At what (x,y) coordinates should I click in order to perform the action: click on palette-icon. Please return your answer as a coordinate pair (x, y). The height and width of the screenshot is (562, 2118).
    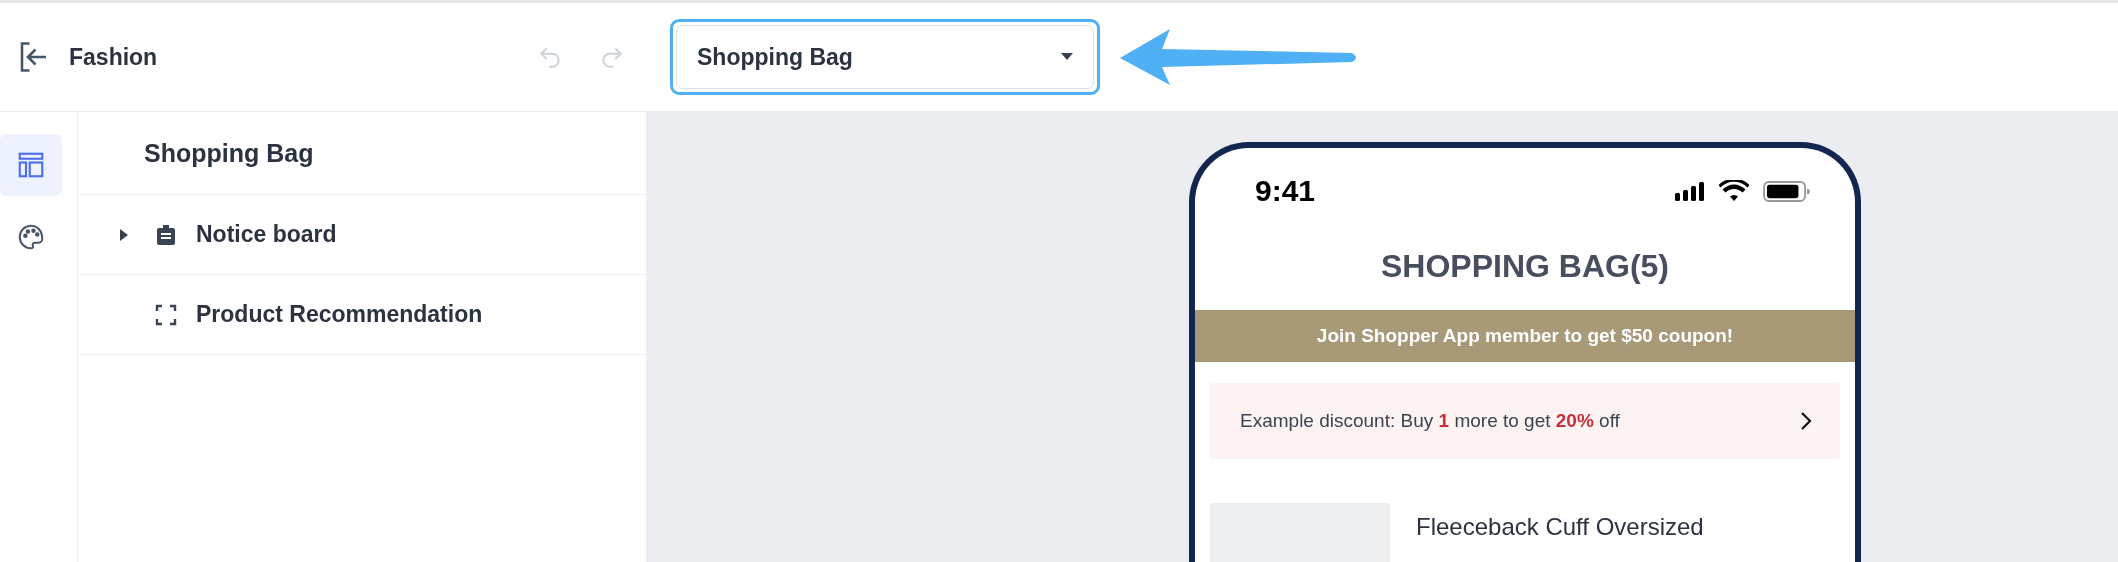
    Looking at the image, I should click on (31, 237).